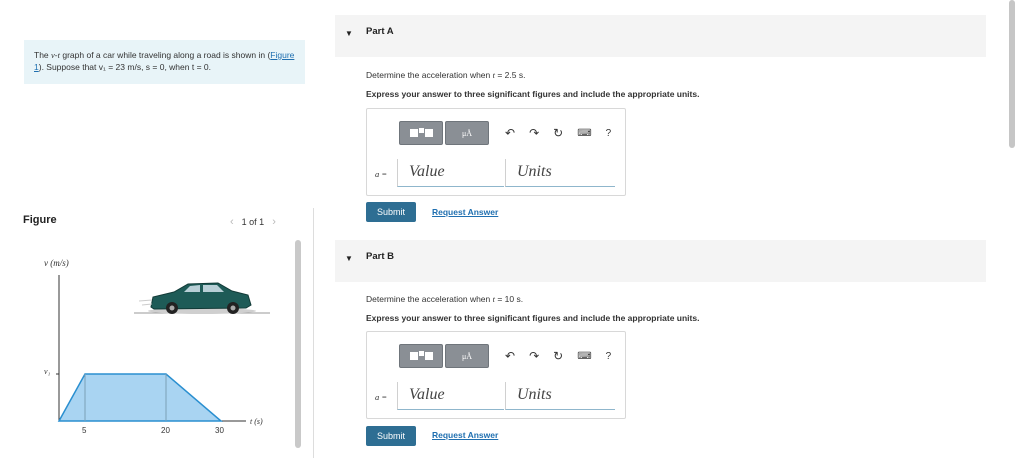 The image size is (1024, 458). I want to click on figure-pager: ‹ 1 of 1 ›, so click(253, 222).